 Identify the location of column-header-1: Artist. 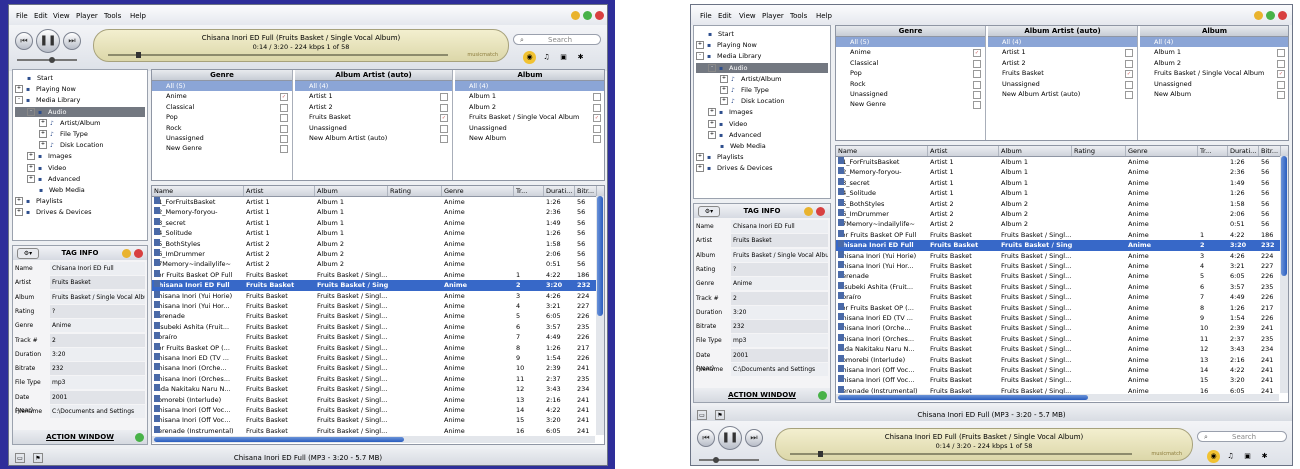
(279, 191).